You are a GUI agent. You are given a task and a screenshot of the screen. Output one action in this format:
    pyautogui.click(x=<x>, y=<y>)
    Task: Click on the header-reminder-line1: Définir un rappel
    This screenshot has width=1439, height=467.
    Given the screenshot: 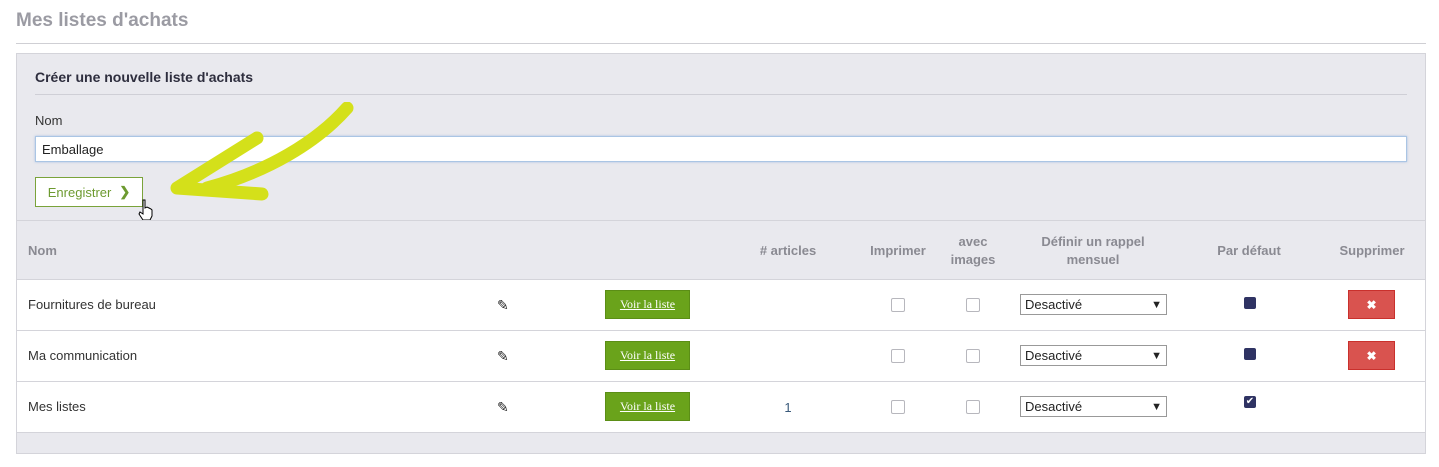 What is the action you would take?
    pyautogui.click(x=1093, y=241)
    